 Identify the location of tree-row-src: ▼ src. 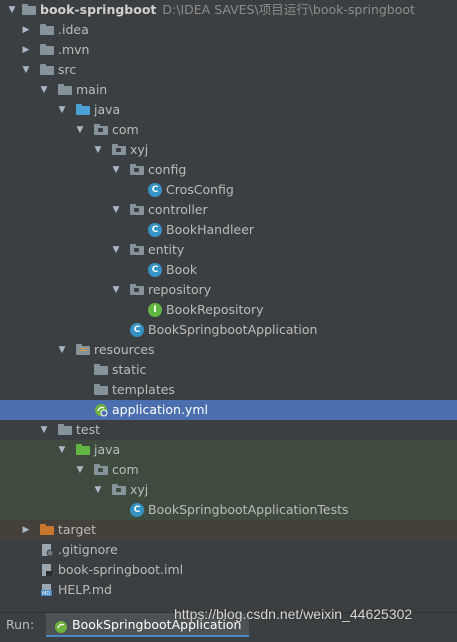
(228, 70).